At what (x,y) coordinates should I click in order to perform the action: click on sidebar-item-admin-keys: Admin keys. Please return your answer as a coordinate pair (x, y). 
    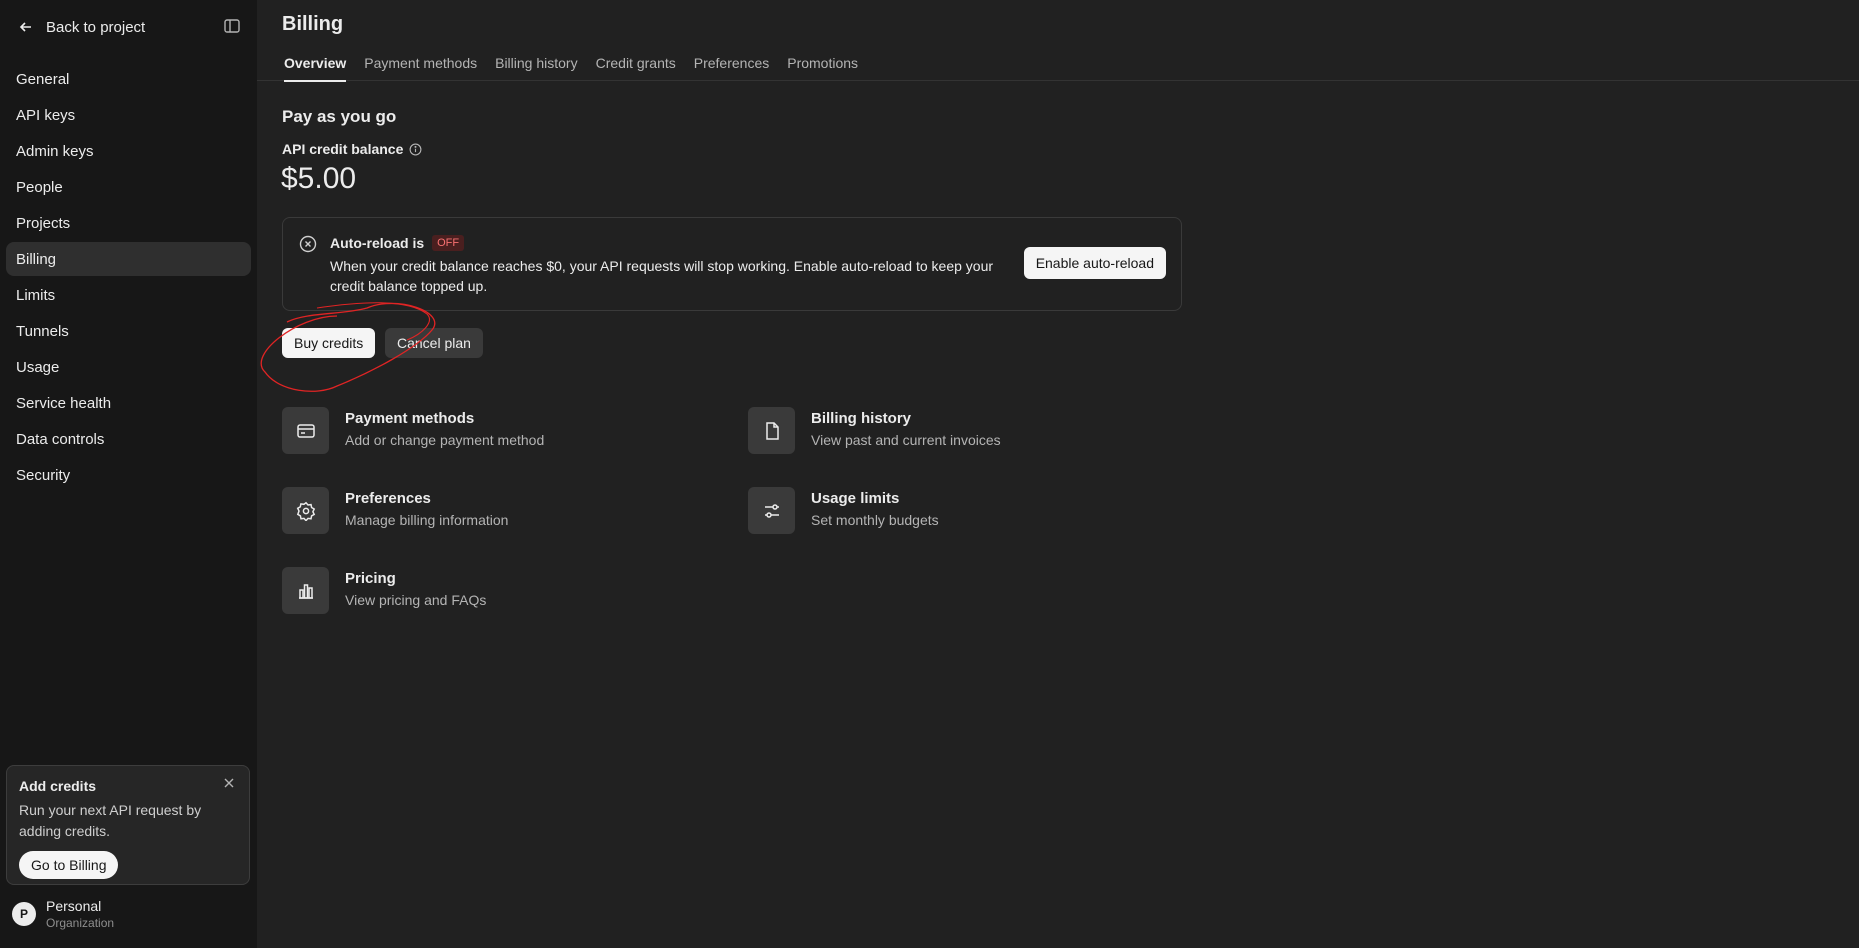
    Looking at the image, I should click on (128, 151).